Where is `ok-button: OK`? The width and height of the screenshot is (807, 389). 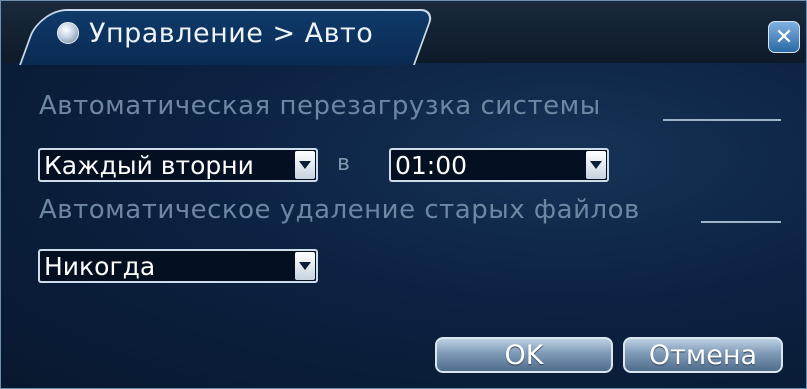
ok-button: OK is located at coordinates (524, 355).